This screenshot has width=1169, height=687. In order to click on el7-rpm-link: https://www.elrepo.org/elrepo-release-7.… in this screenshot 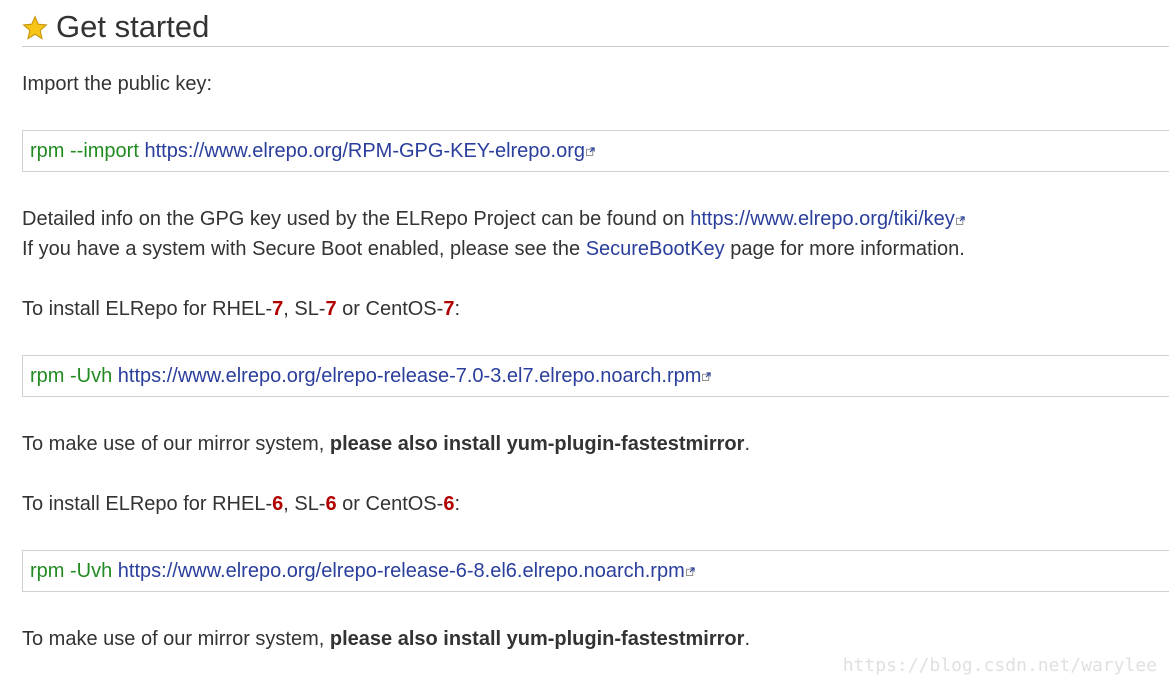, I will do `click(410, 376)`.